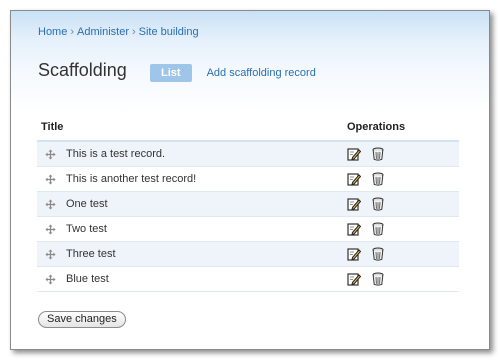  Describe the element at coordinates (205, 279) in the screenshot. I see `record-title: Blue test` at that location.